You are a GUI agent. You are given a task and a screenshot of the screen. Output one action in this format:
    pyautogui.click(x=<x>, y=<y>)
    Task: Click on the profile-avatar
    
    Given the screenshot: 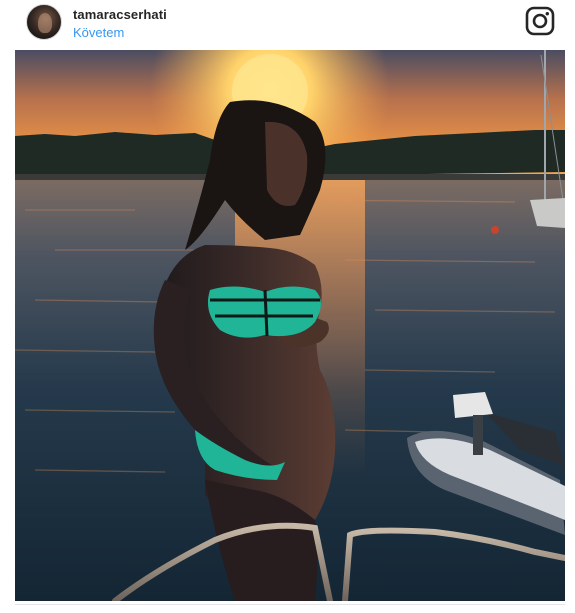 What is the action you would take?
    pyautogui.click(x=44, y=22)
    